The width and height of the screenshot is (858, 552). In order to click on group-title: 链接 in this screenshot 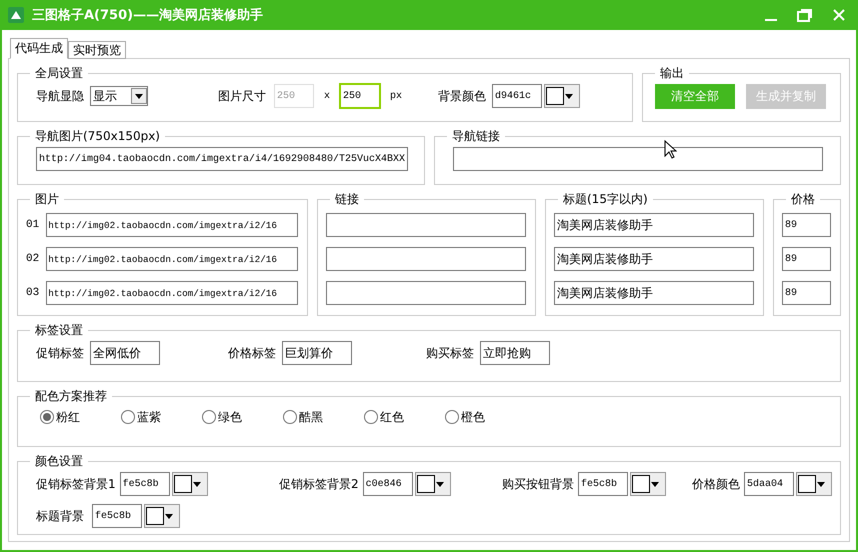, I will do `click(347, 199)`.